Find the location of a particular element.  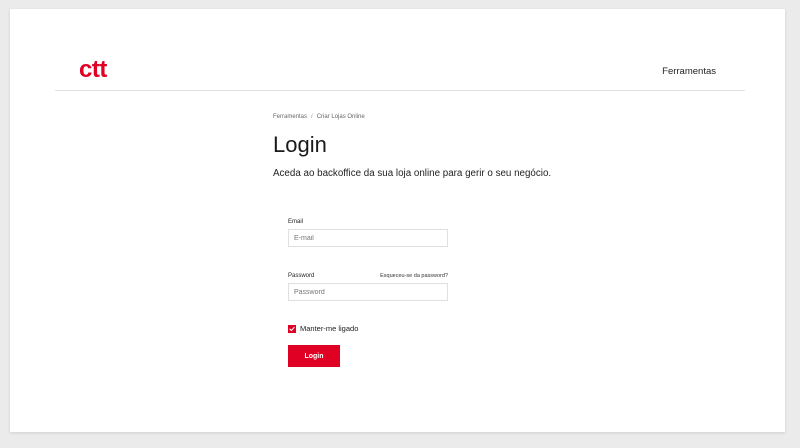

logo-text: ctt is located at coordinates (93, 69).